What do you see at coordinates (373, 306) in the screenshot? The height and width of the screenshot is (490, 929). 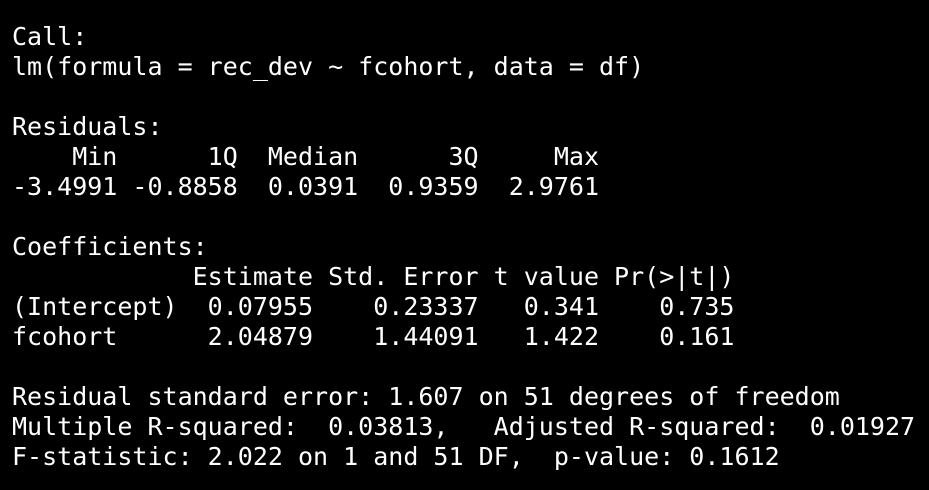 I see `coefficients-row-intercept: (Intercept) 0.07955 0.23337 0.341 0.735` at bounding box center [373, 306].